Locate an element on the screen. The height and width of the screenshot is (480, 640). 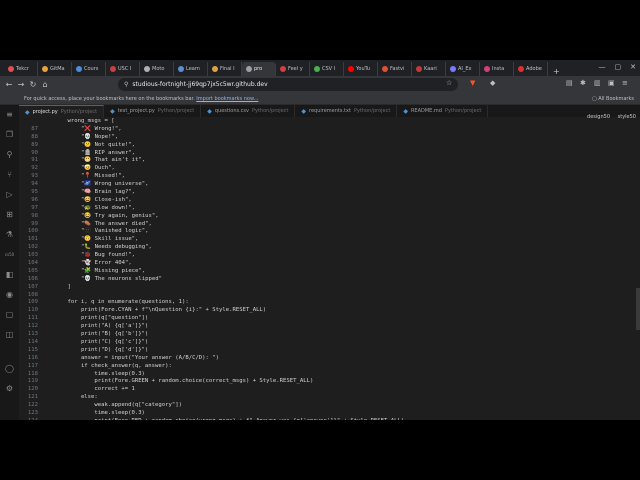
code-line: 120 correct += 1 is located at coordinates (327, 390).